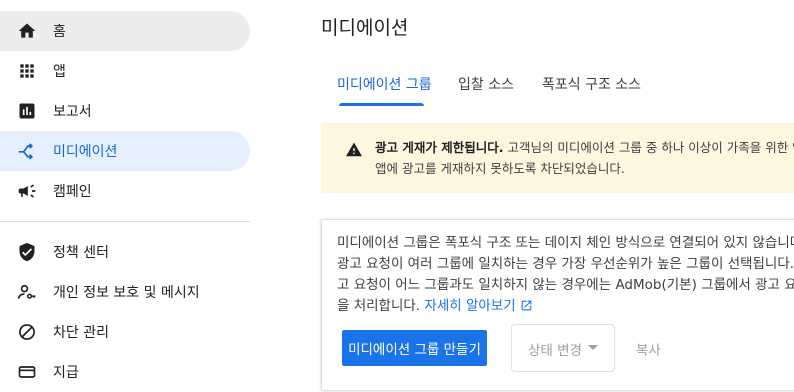 Image resolution: width=794 pixels, height=392 pixels. I want to click on sidebar-divider, so click(125, 221).